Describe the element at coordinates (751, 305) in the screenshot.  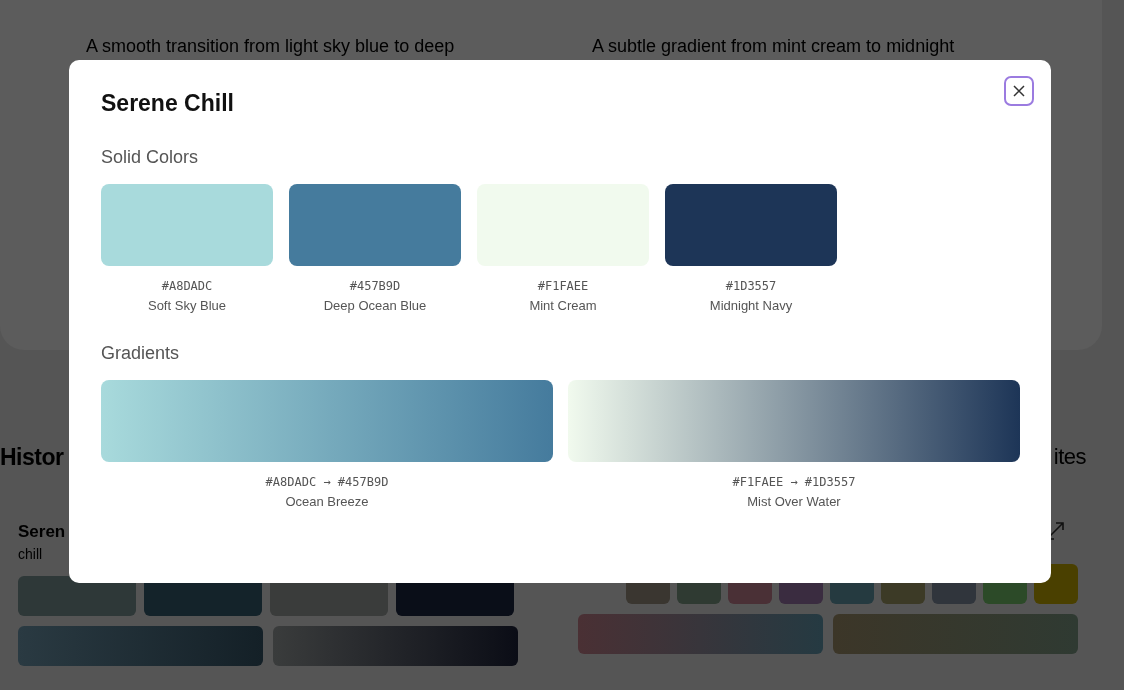
I see `color-name: Midnight Navy` at that location.